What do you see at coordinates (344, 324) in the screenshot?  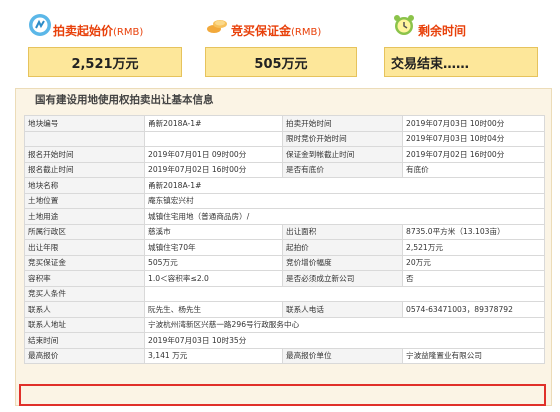 I see `row-value: 宁波杭州湾新区兴慈一路296号行政服务中心` at bounding box center [344, 324].